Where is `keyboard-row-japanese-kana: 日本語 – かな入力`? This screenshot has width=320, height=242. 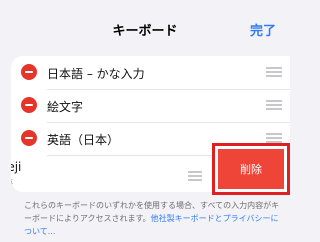
keyboard-row-japanese-kana: 日本語 – かな入力 is located at coordinates (150, 72).